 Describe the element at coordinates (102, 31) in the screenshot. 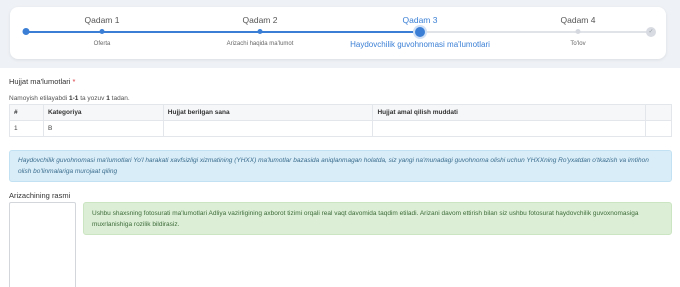

I see `step-1-dot` at that location.